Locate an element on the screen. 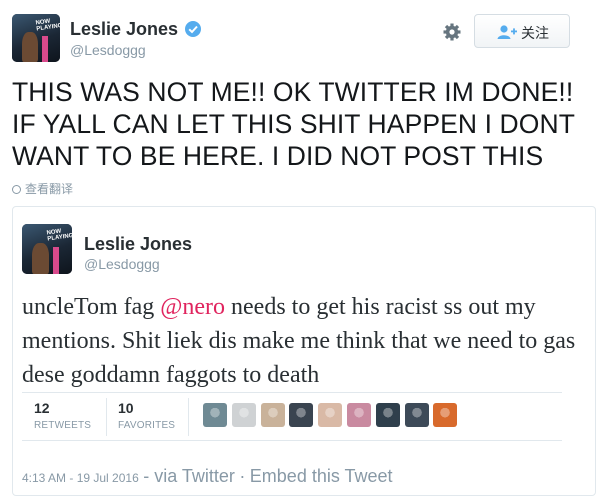 This screenshot has height=501, width=603. mention-link: @nero is located at coordinates (192, 307).